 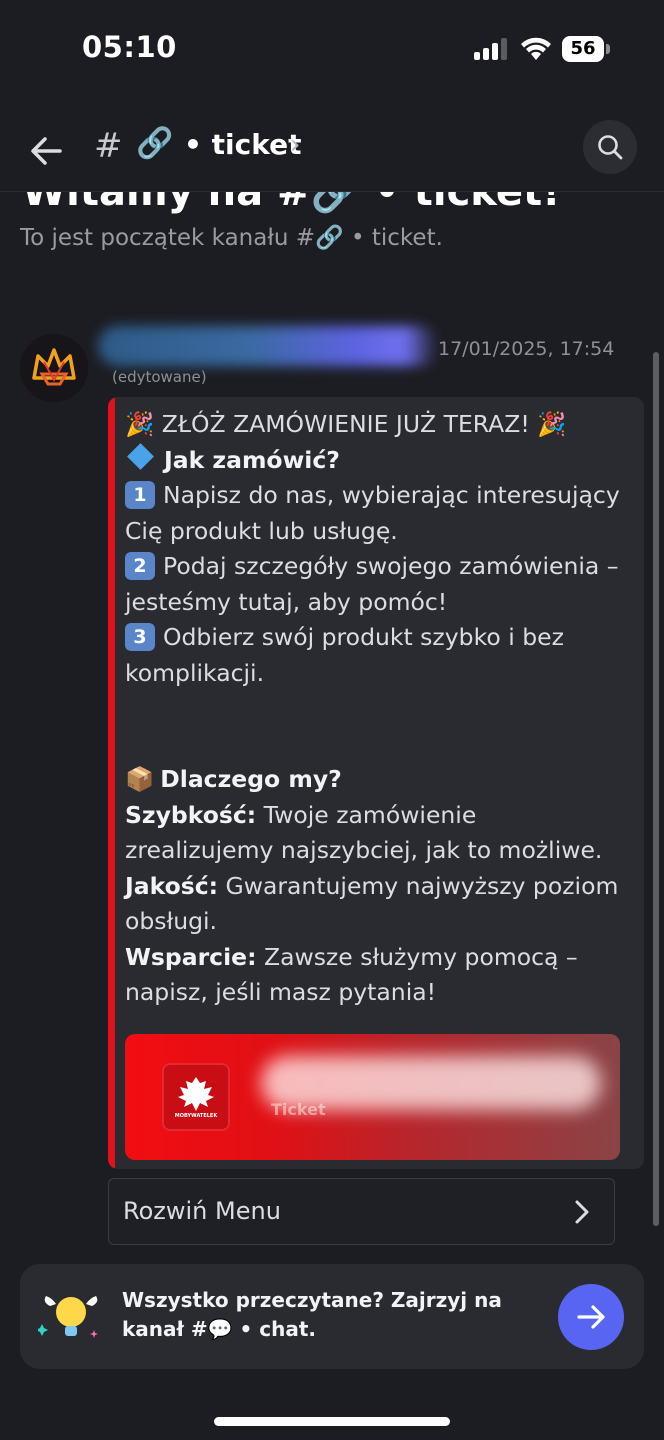 I want to click on search-button, so click(x=610, y=147).